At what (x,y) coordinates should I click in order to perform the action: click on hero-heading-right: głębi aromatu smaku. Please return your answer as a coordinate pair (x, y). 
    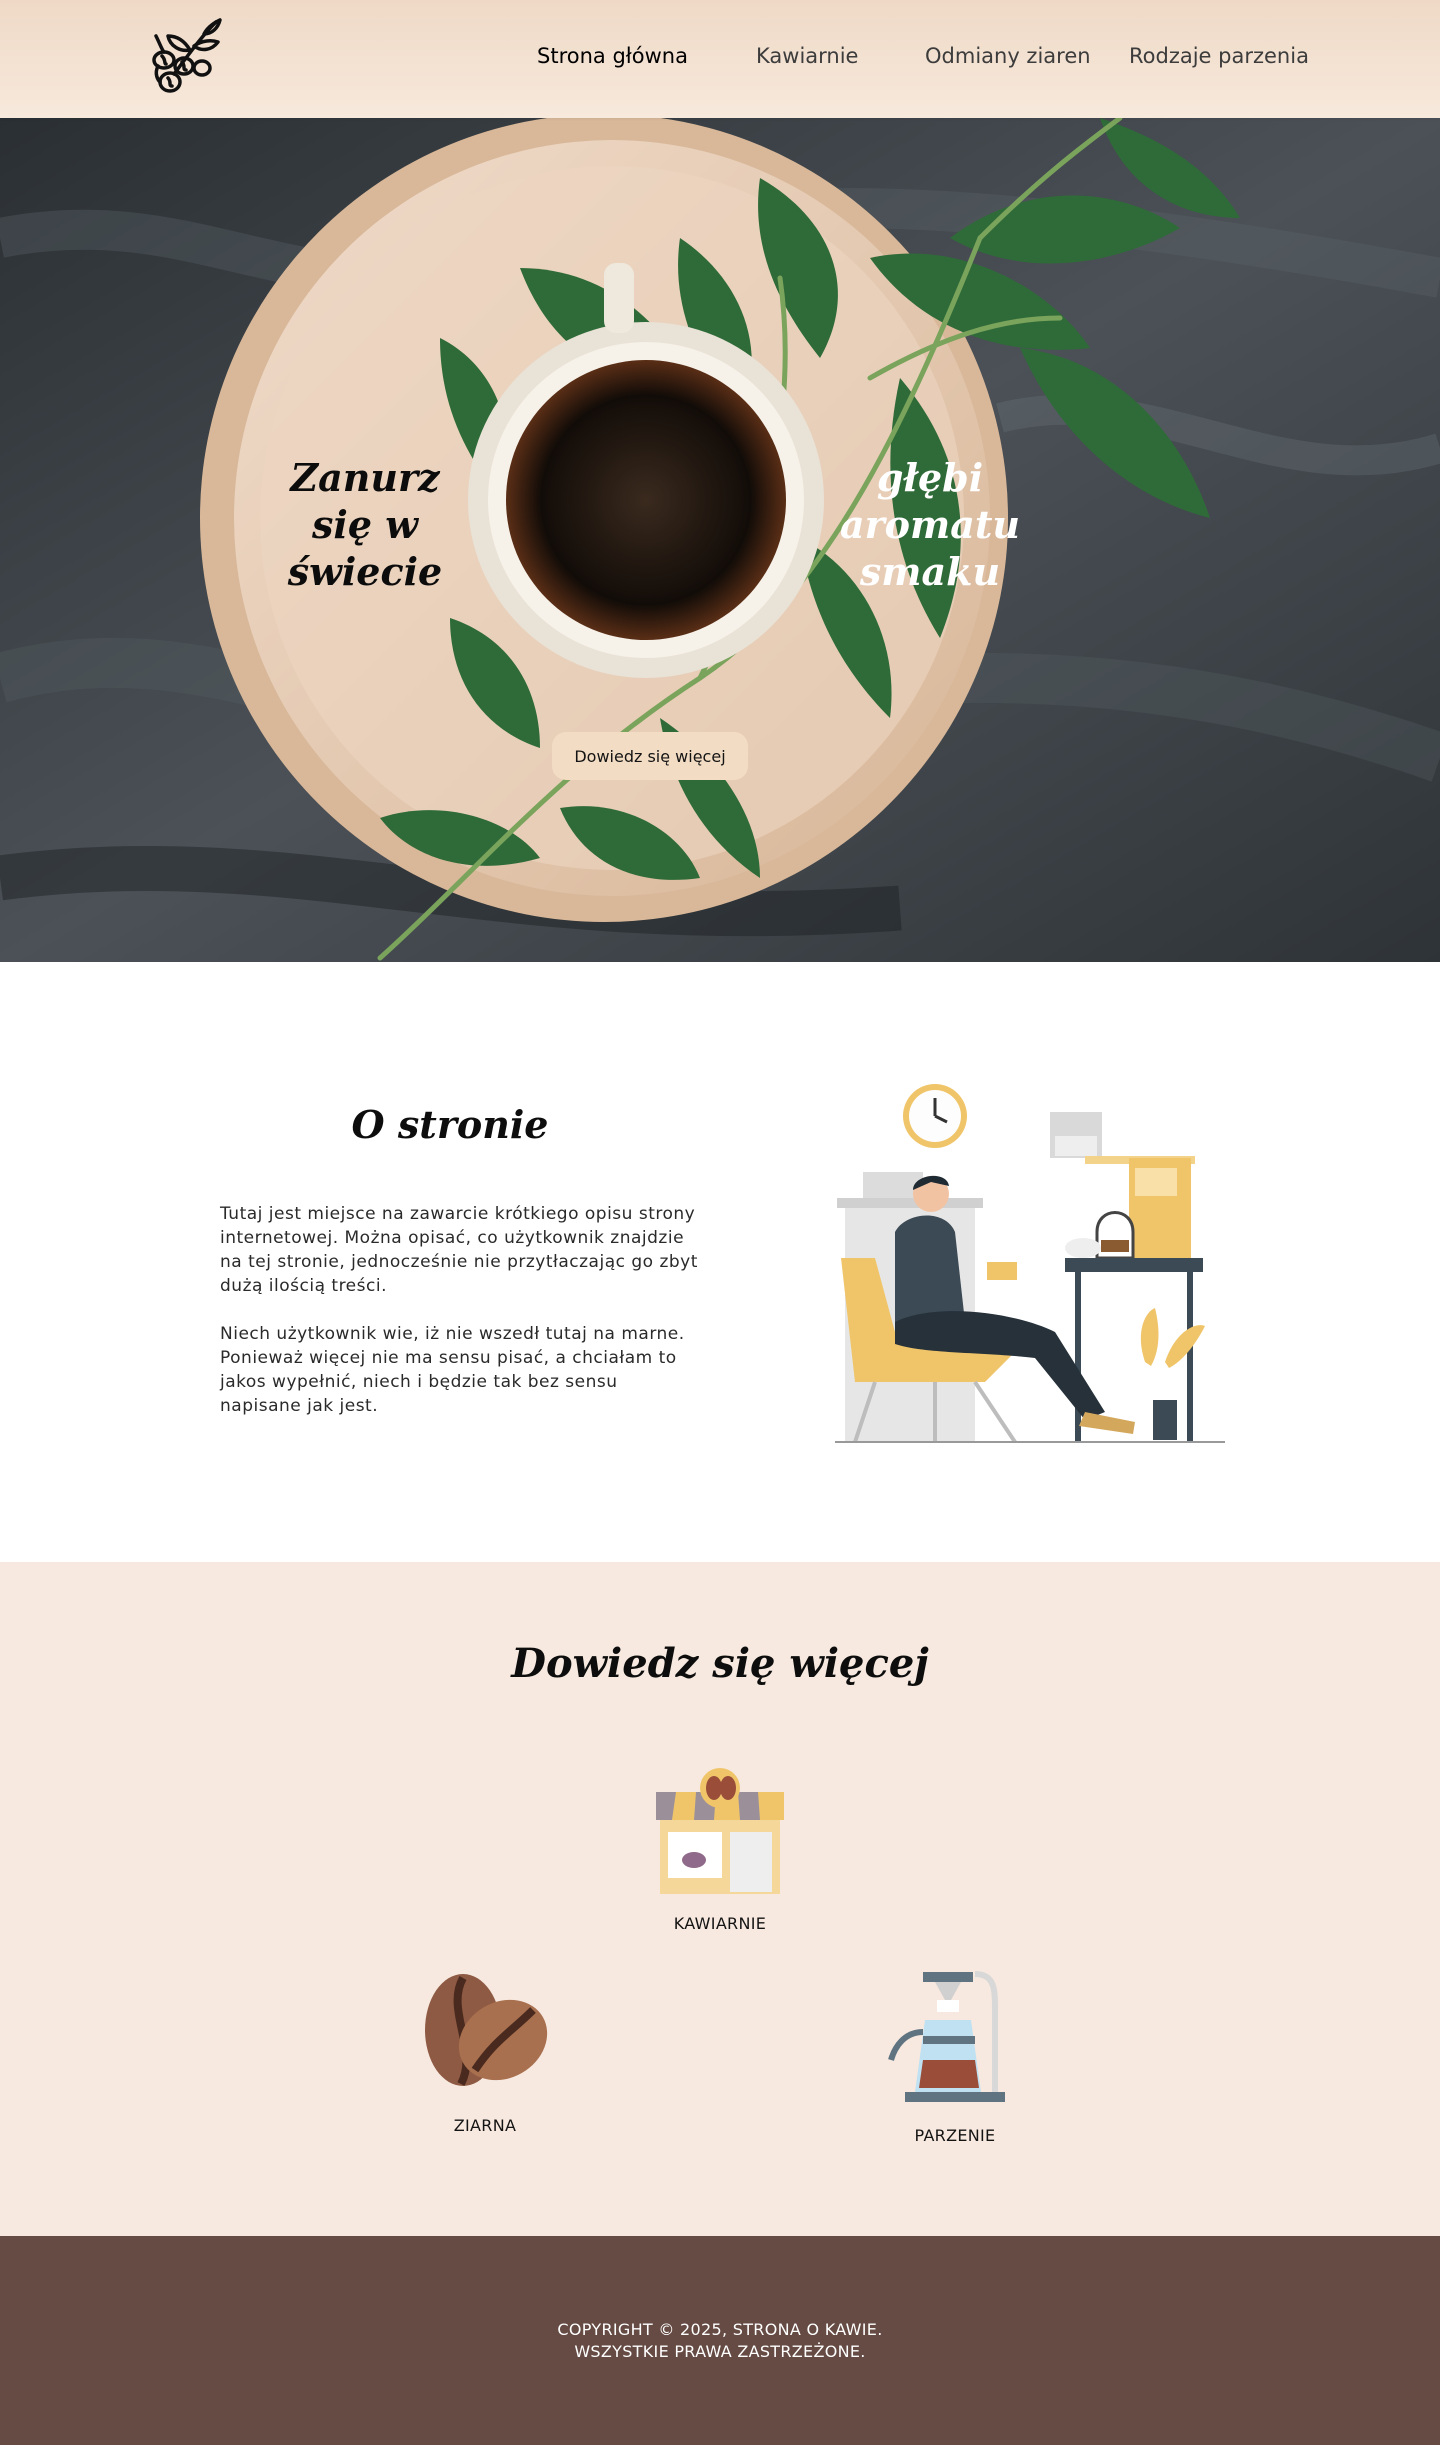
    Looking at the image, I should click on (930, 524).